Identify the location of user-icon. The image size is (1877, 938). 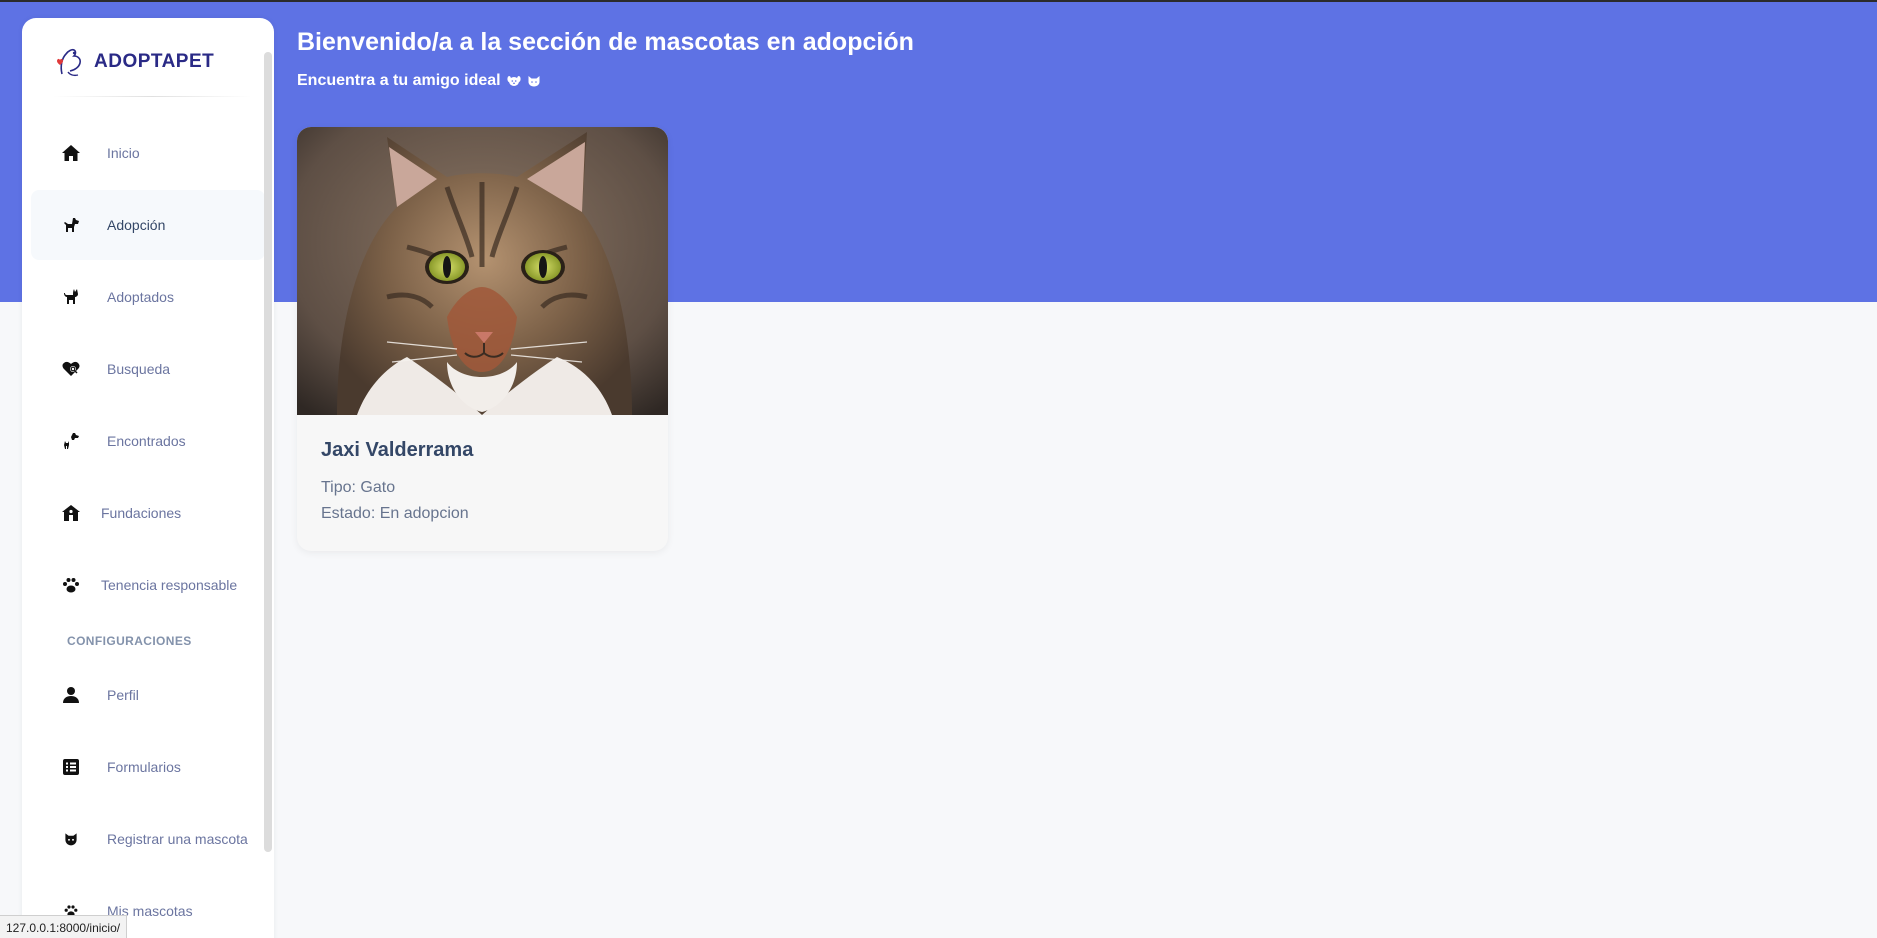
(71, 695).